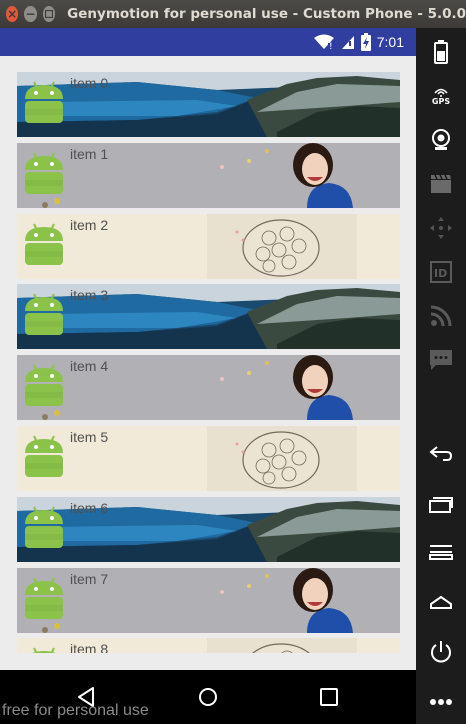 The height and width of the screenshot is (724, 466). What do you see at coordinates (208, 387) in the screenshot?
I see `list-item: item 4` at bounding box center [208, 387].